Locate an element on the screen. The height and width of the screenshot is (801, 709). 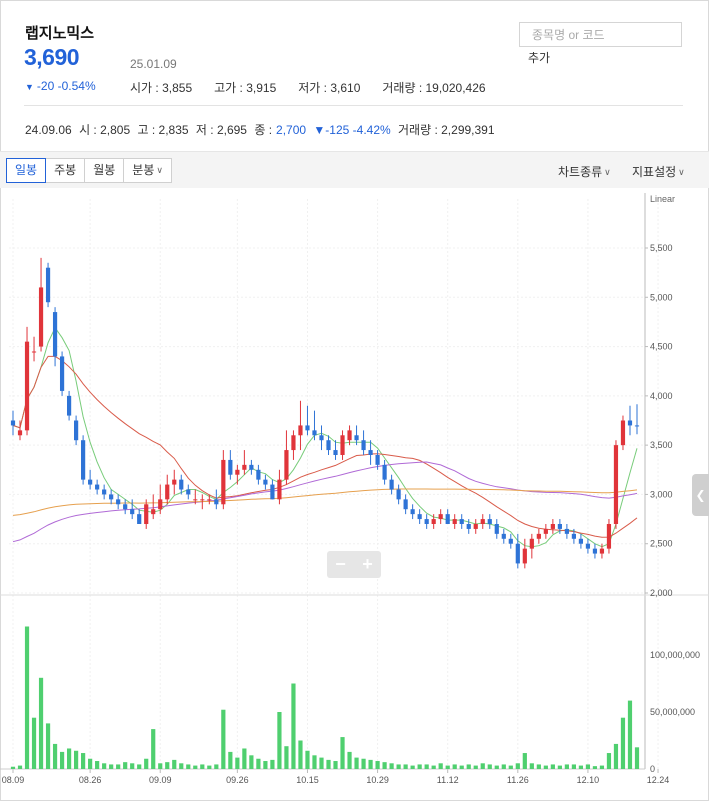
price-tick-label: 4,500 is located at coordinates (661, 347).